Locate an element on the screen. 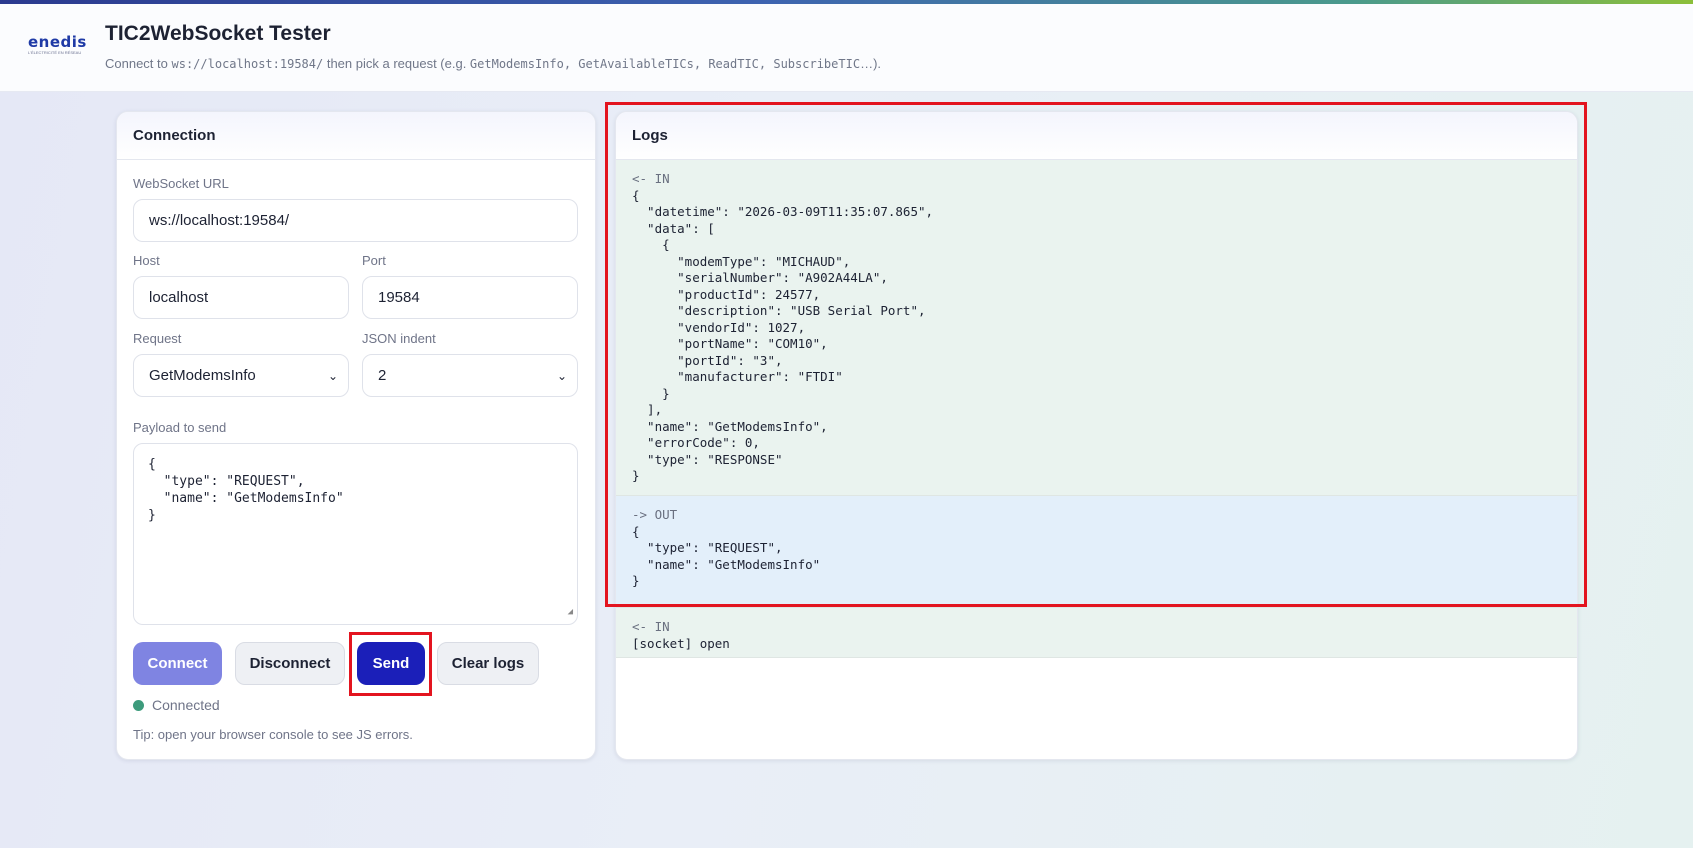 This screenshot has height=848, width=1693. log-direction: -> OUT is located at coordinates (655, 514).